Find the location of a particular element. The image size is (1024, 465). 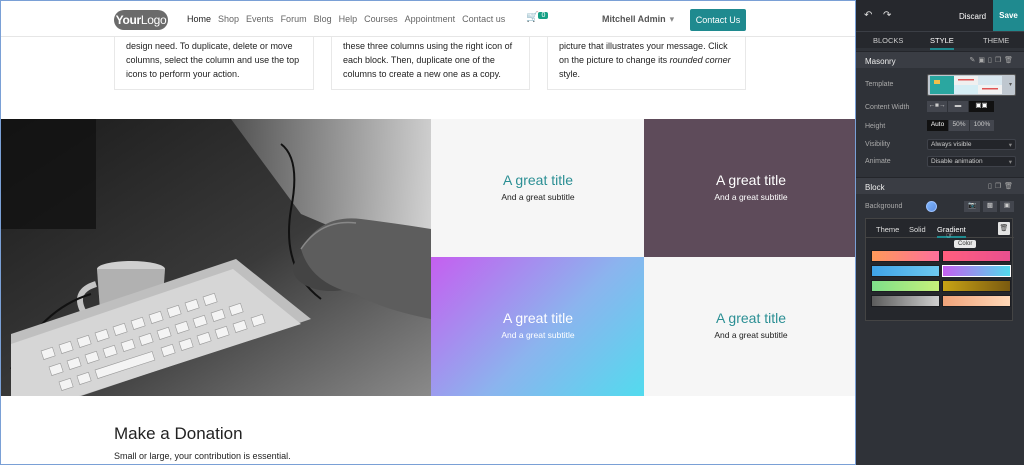

masonry-tile-4: A great title And a great subtitle is located at coordinates (749, 326).